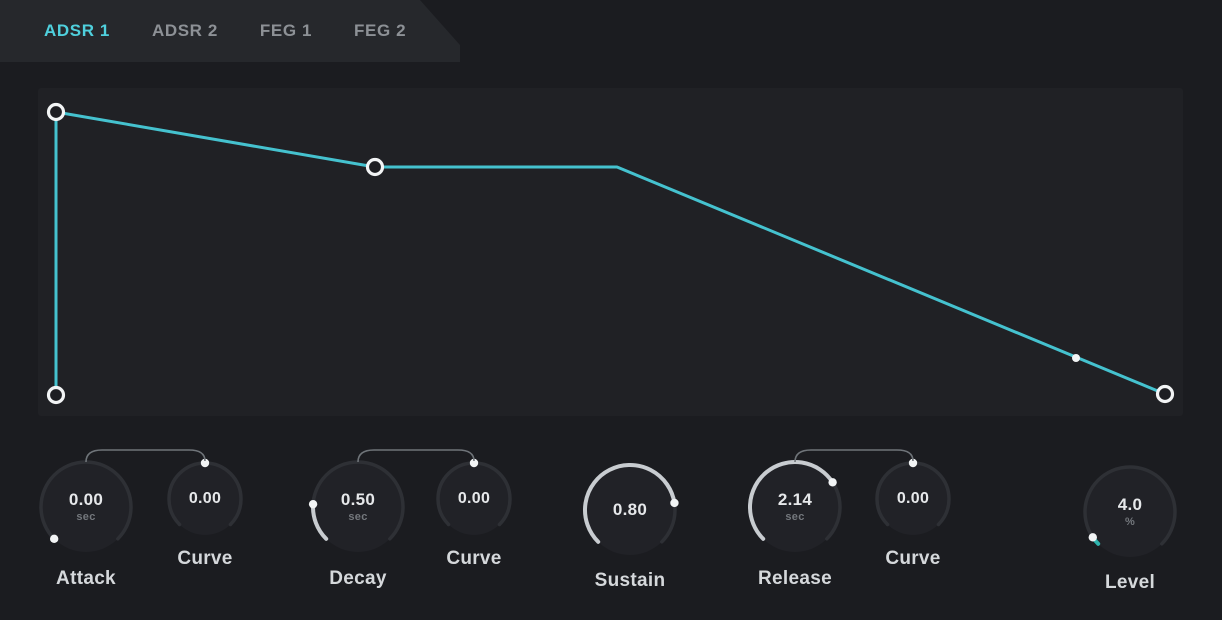 Image resolution: width=1222 pixels, height=620 pixels. Describe the element at coordinates (56, 395) in the screenshot. I see `envelope-node-start` at that location.